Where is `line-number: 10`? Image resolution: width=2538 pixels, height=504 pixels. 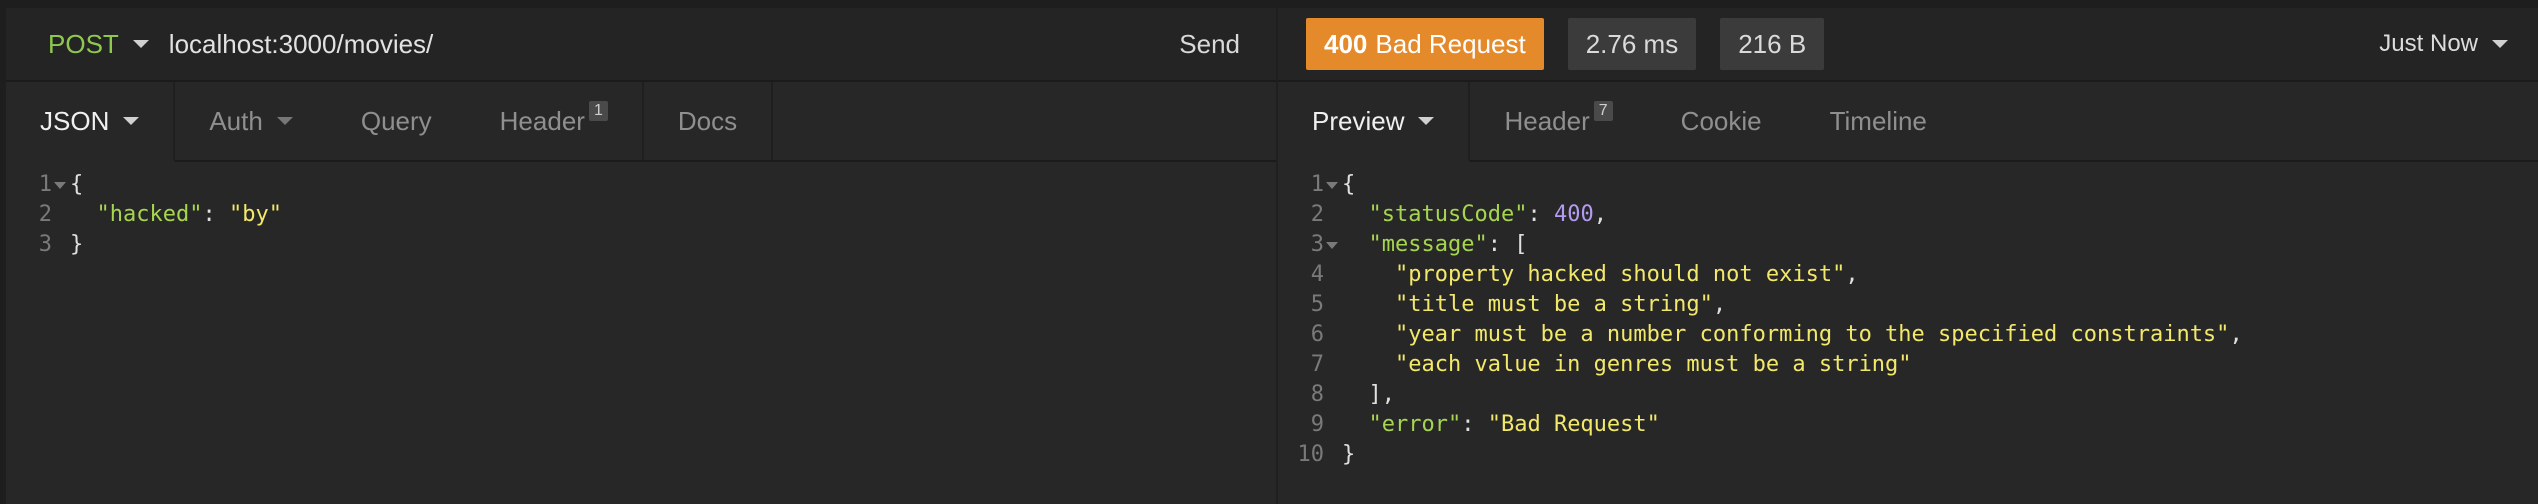
line-number: 10 is located at coordinates (1311, 454).